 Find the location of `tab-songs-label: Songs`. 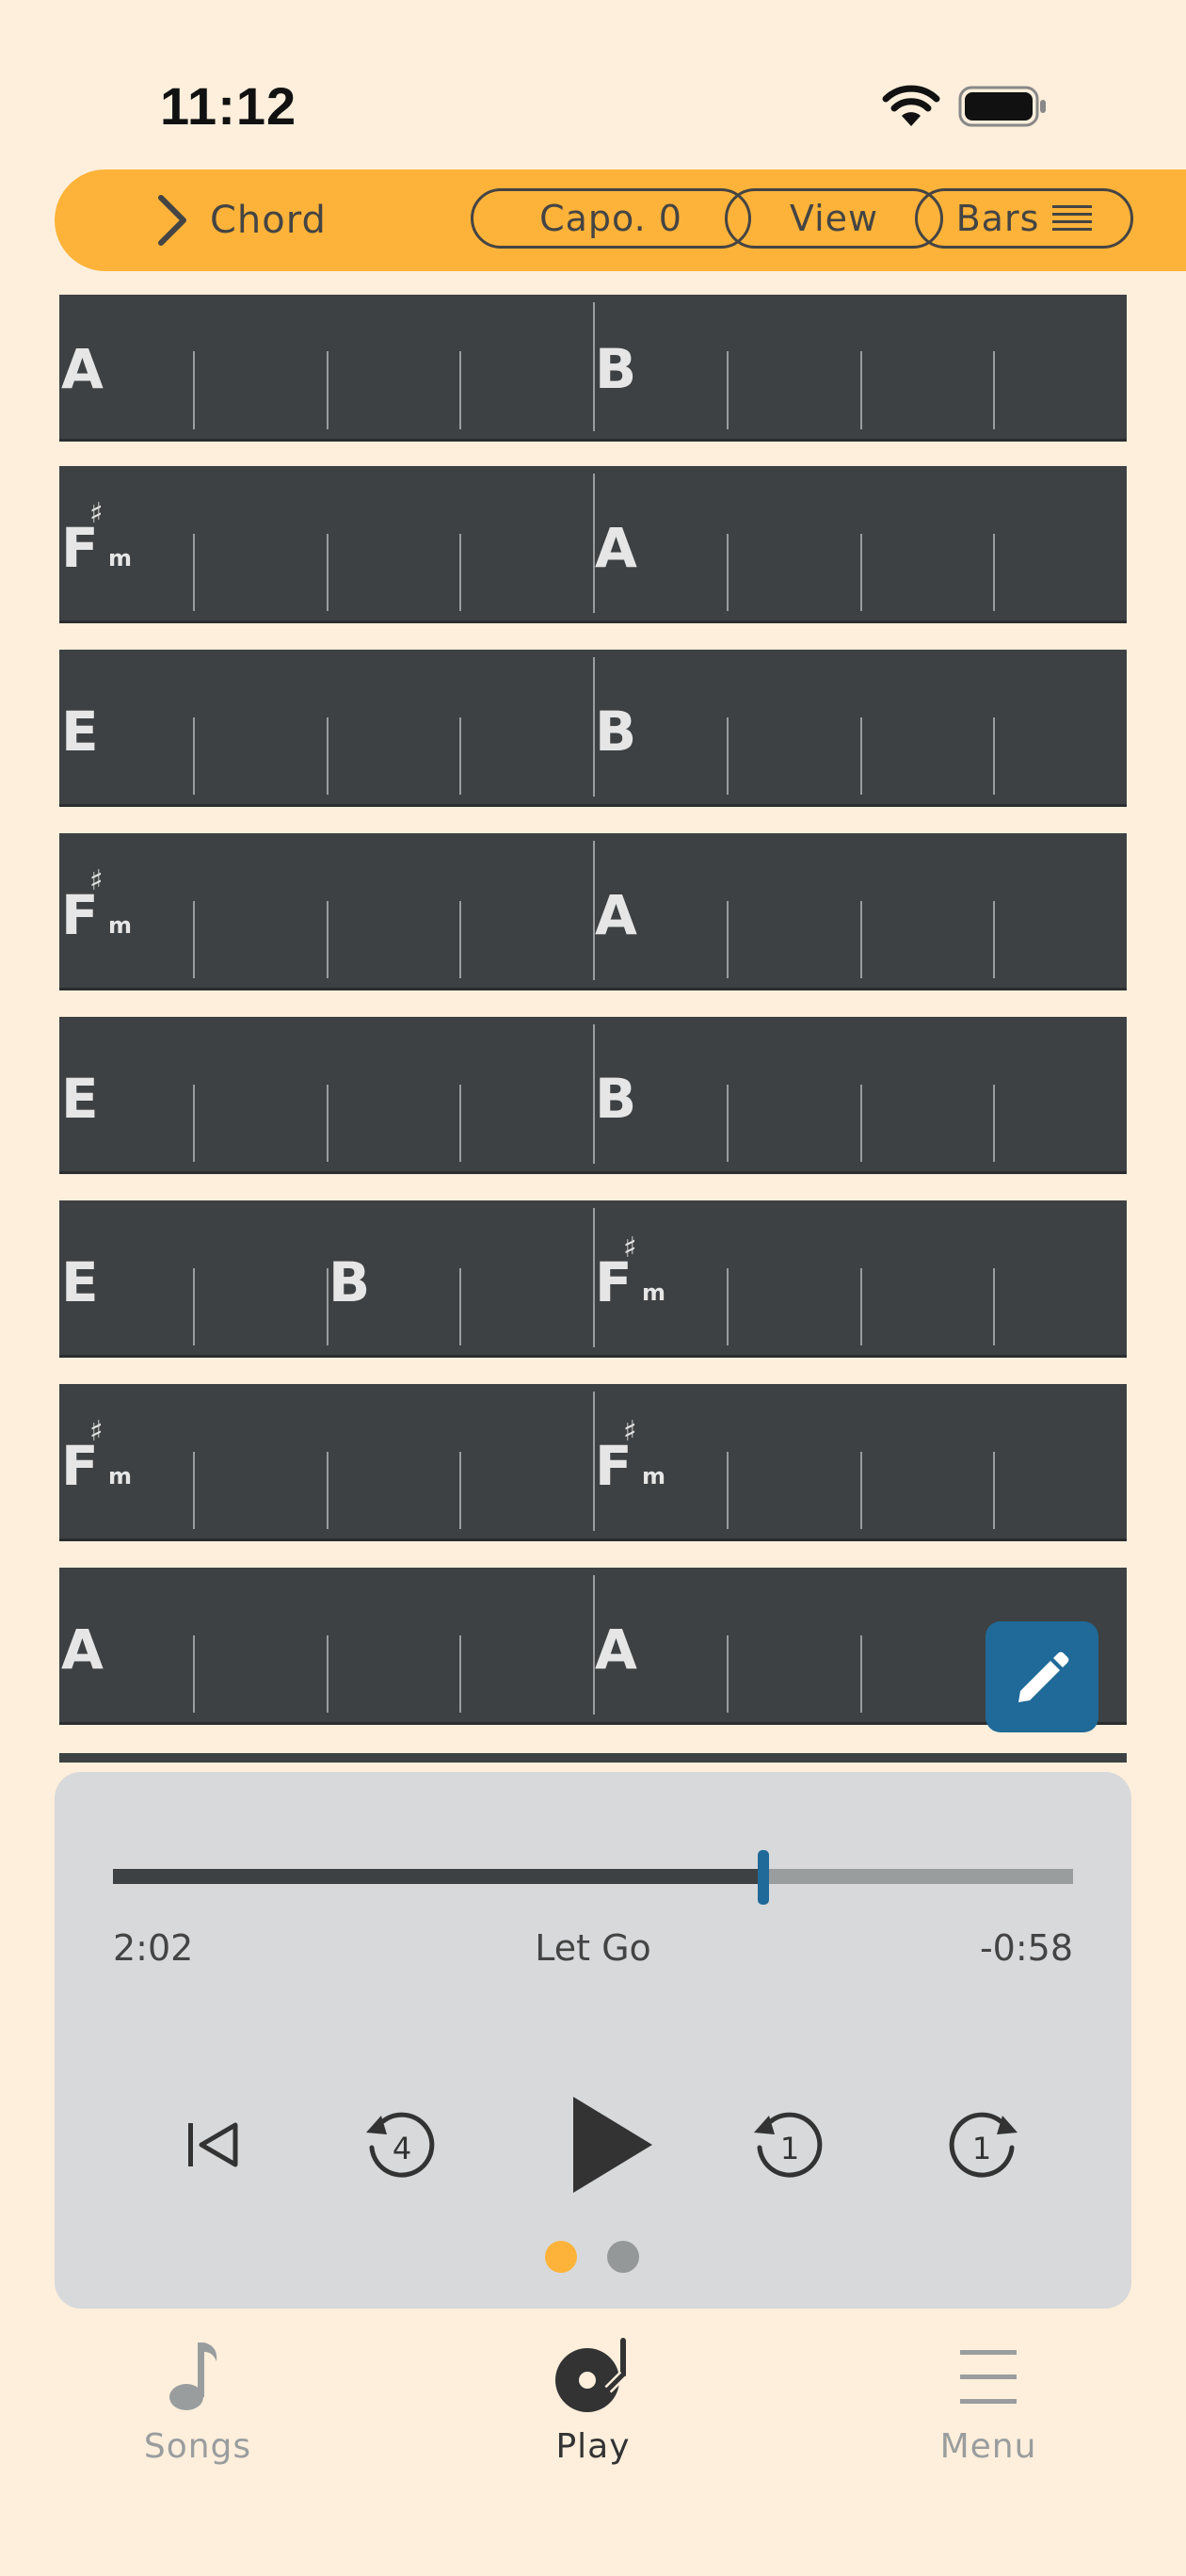

tab-songs-label: Songs is located at coordinates (197, 2446).